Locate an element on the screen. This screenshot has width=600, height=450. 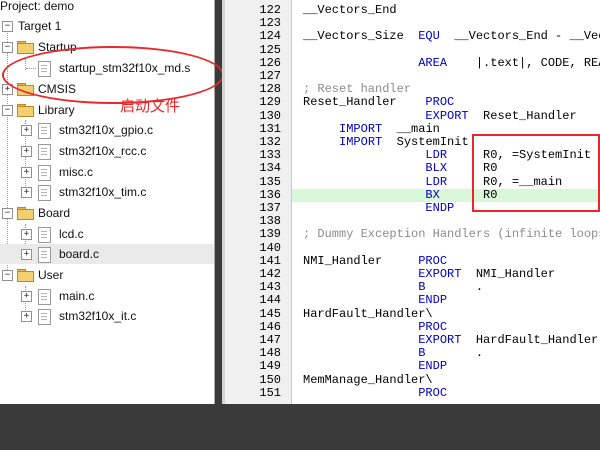
line-number: 148 is located at coordinates (270, 353).